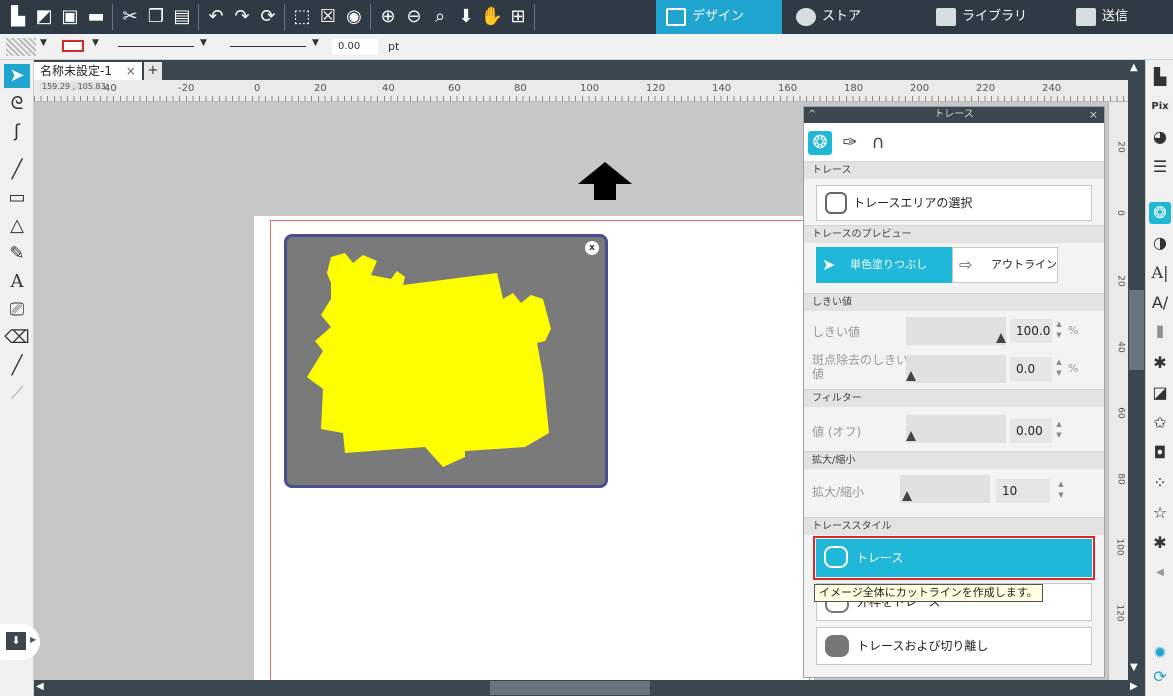 The image size is (1173, 696). I want to click on document-tab: 名称未設定-1 ×, so click(88, 71).